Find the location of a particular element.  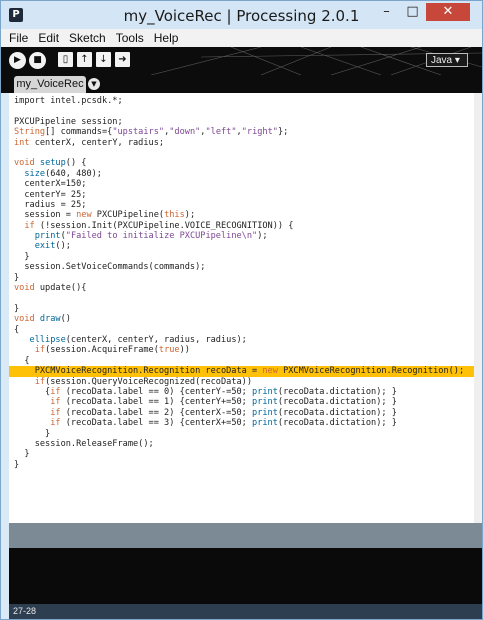

tab-menu-button: ▼ is located at coordinates (94, 84).